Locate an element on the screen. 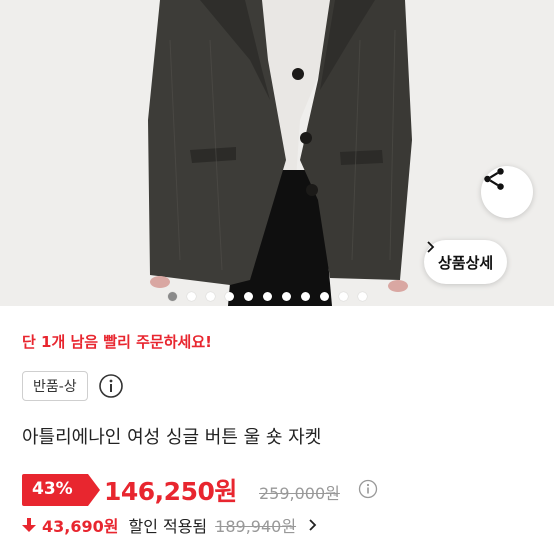  price-info-icon is located at coordinates (368, 489).